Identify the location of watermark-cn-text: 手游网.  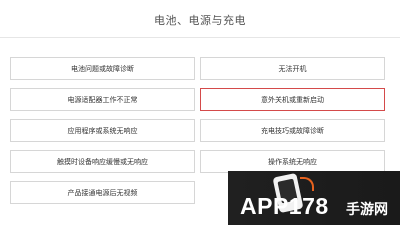
(367, 210).